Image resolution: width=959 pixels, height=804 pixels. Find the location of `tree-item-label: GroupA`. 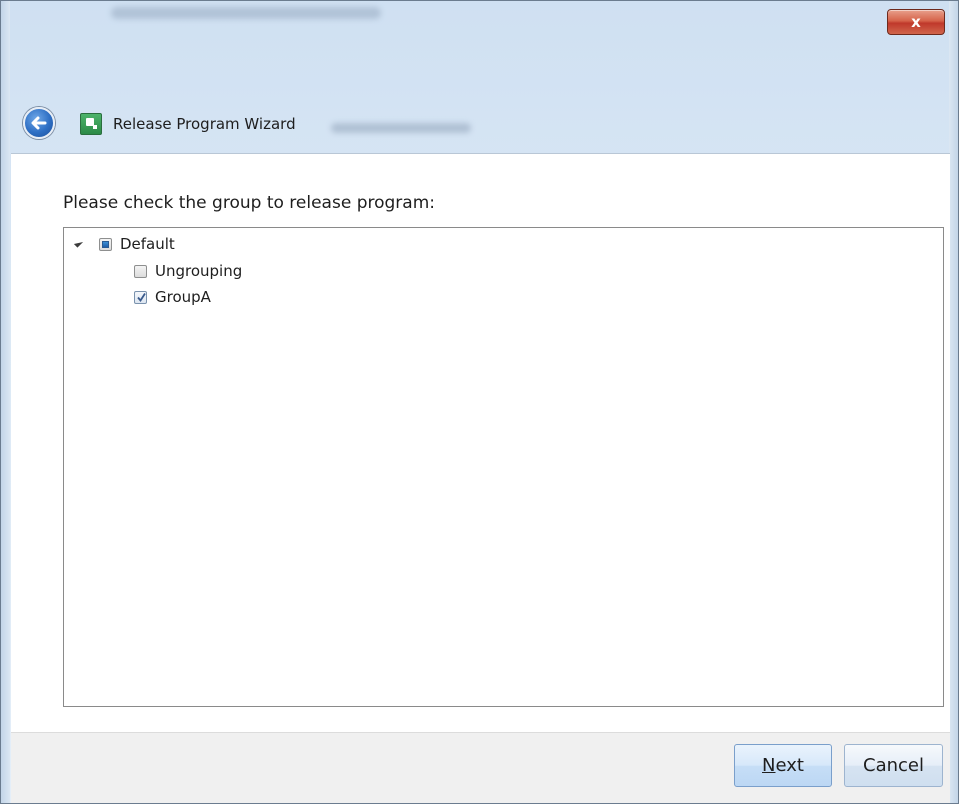

tree-item-label: GroupA is located at coordinates (183, 297).